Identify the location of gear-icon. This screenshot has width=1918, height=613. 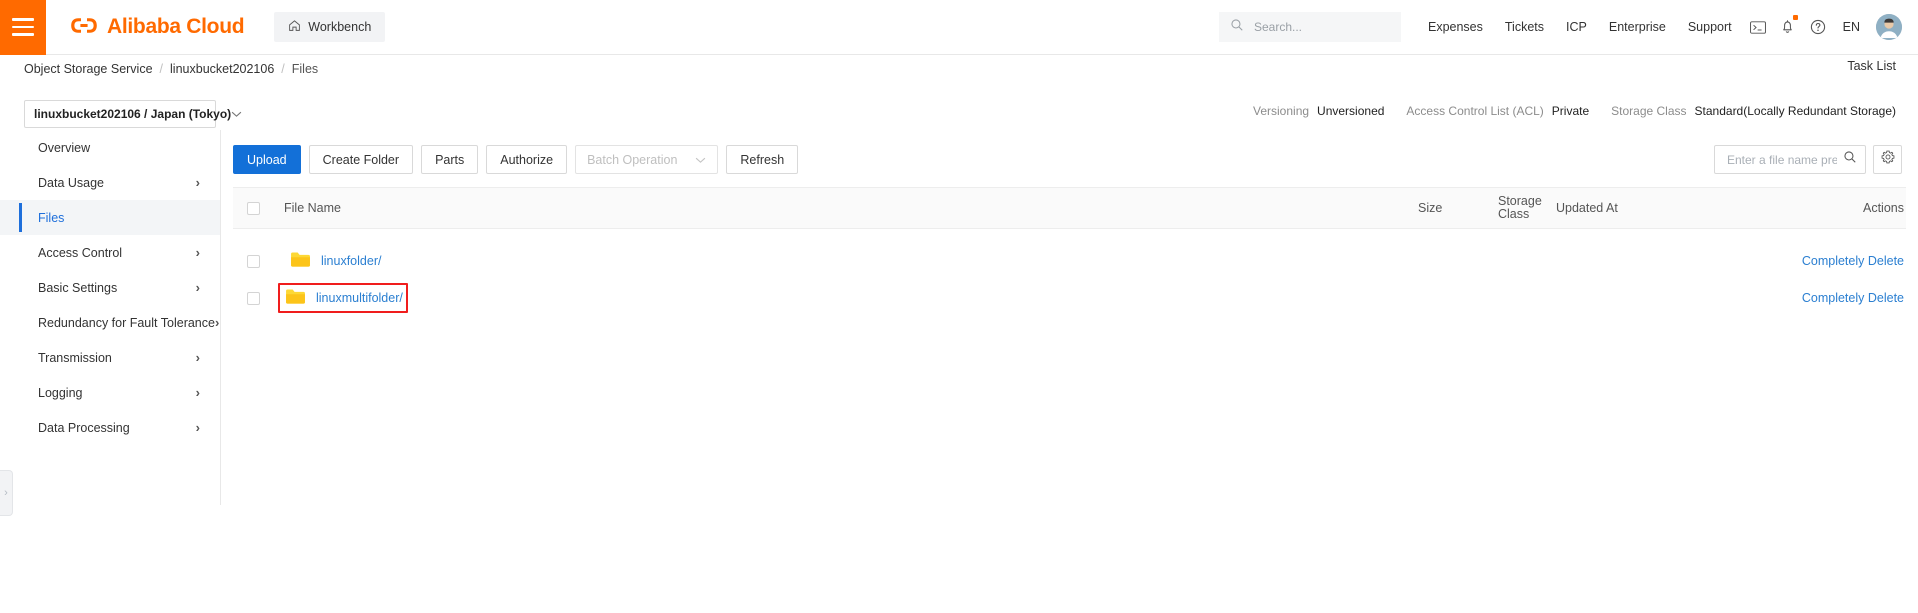
(1888, 159).